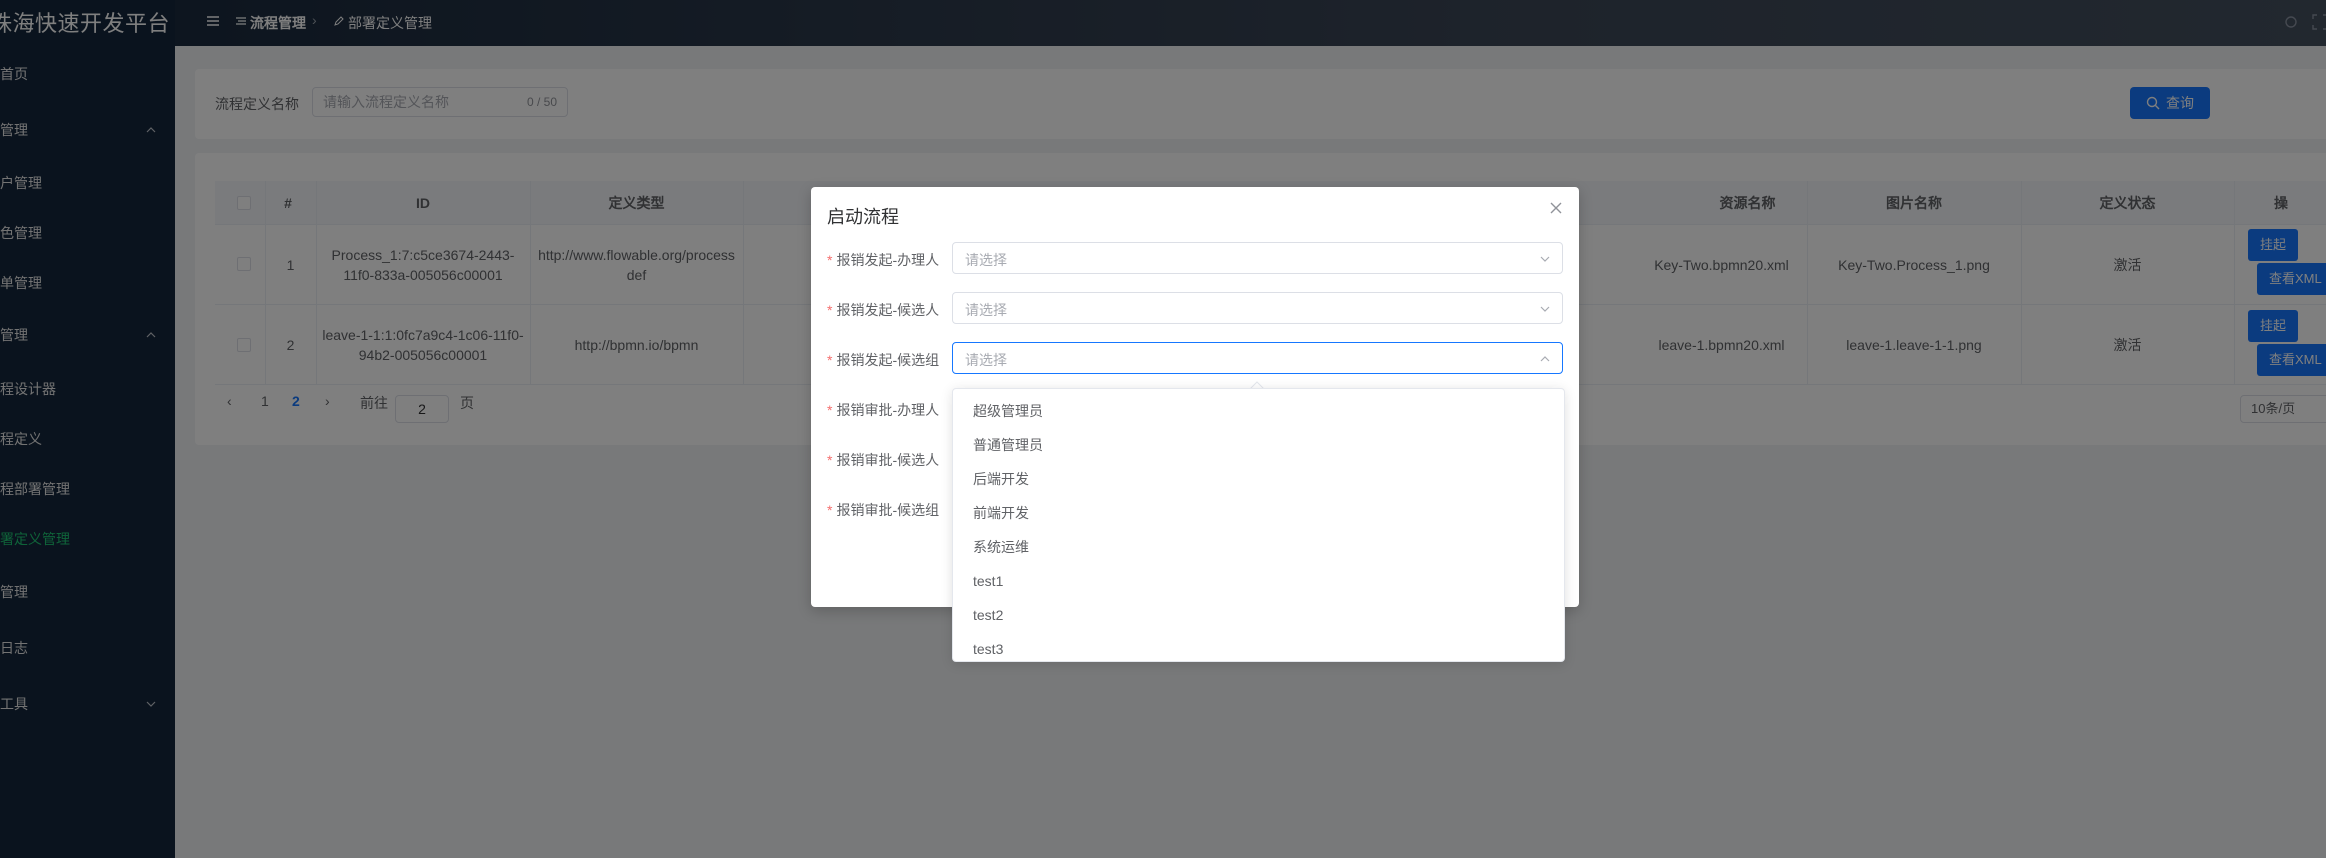 This screenshot has height=858, width=2326. I want to click on dropdown-option: 系统运维, so click(1258, 547).